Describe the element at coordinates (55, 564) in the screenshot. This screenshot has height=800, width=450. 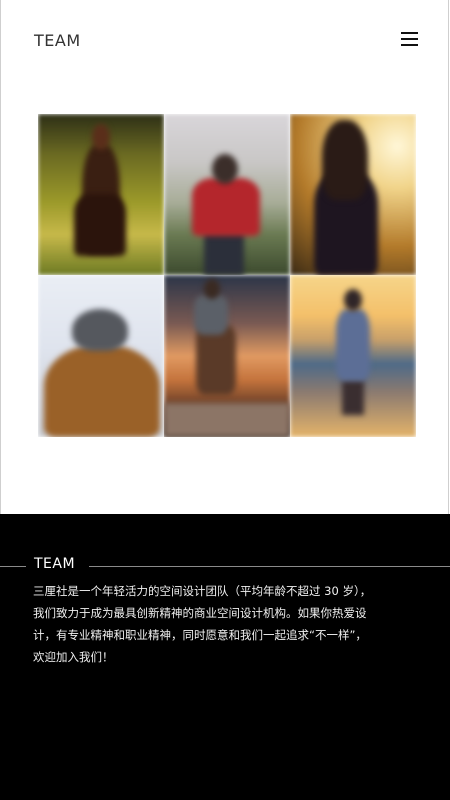
I see `section-title: TEAM` at that location.